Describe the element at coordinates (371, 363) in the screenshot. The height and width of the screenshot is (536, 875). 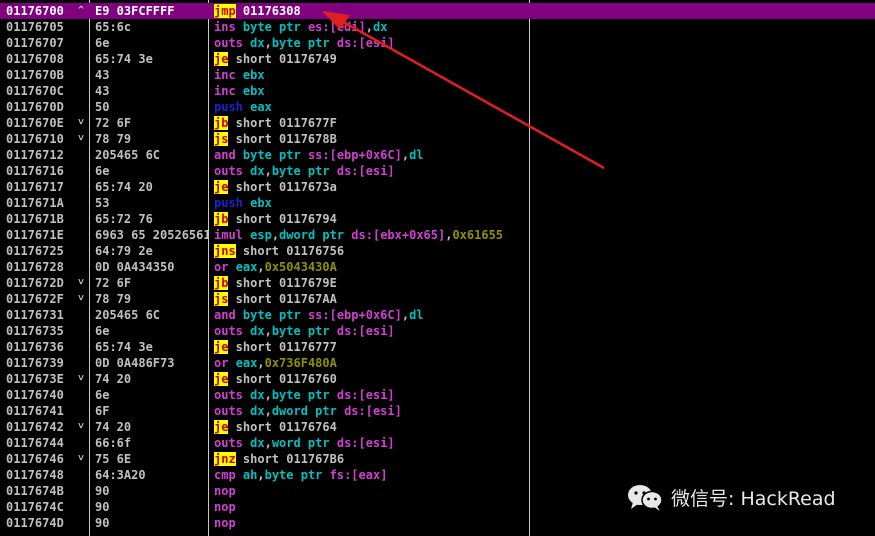
I see `disassembly-cell: or eax,0x736F480A` at that location.